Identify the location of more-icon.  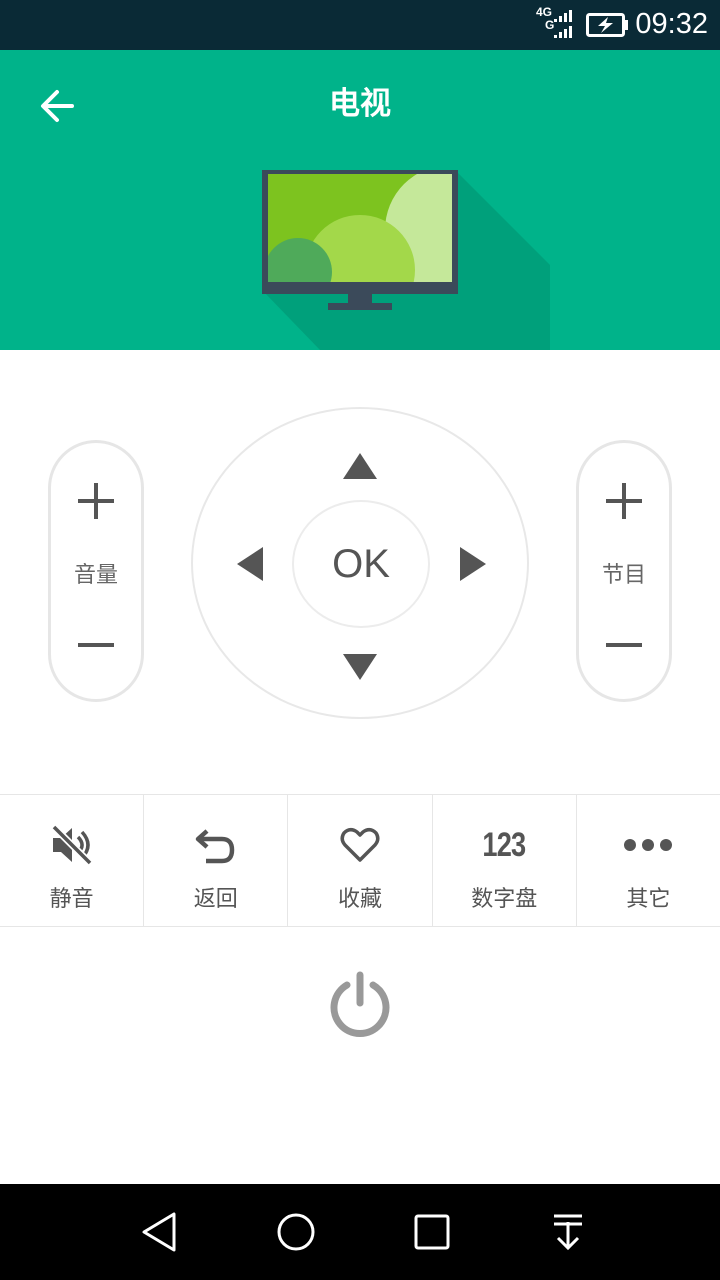
(648, 845).